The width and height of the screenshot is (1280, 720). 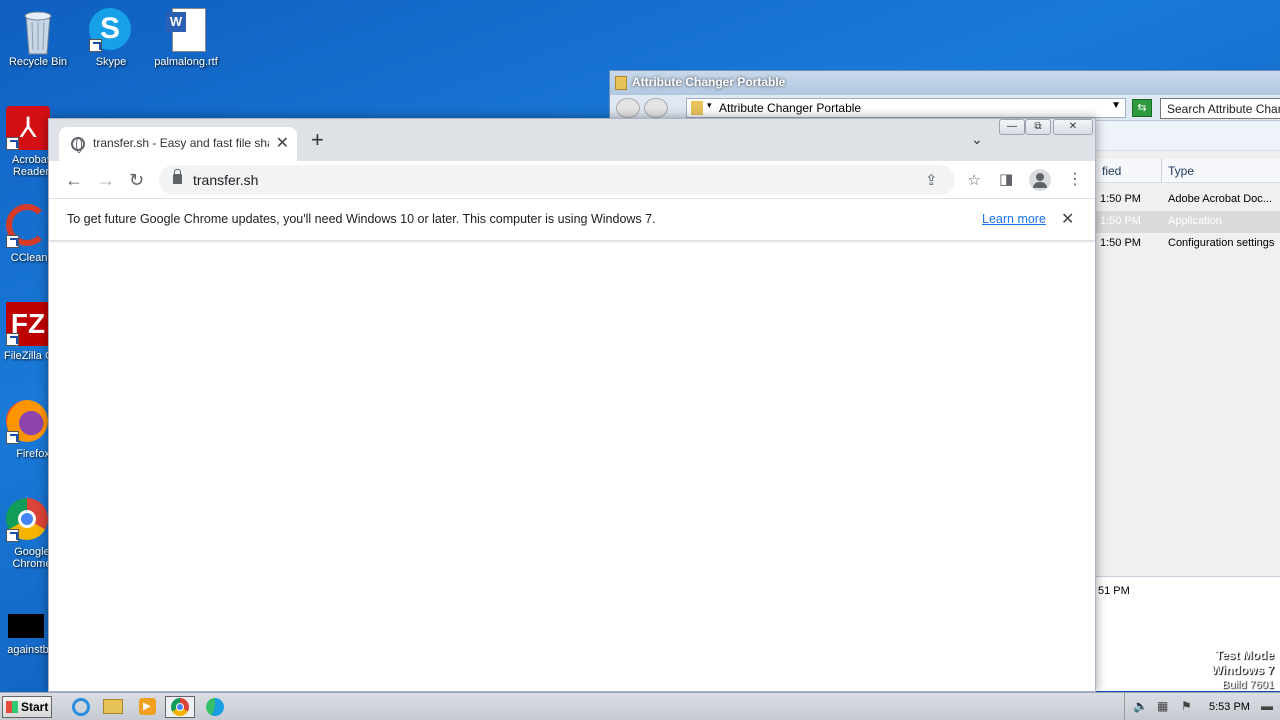 What do you see at coordinates (181, 143) in the screenshot?
I see `tab-title: transfer.sh - Easy and fast file sharing` at bounding box center [181, 143].